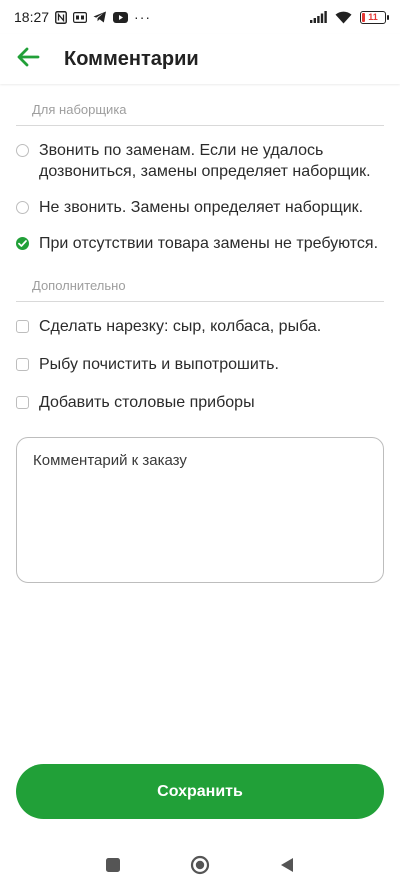 The height and width of the screenshot is (889, 400). I want to click on checkbox-option-clean-fish: Рыбу почистить и выпотрошить., so click(200, 364).